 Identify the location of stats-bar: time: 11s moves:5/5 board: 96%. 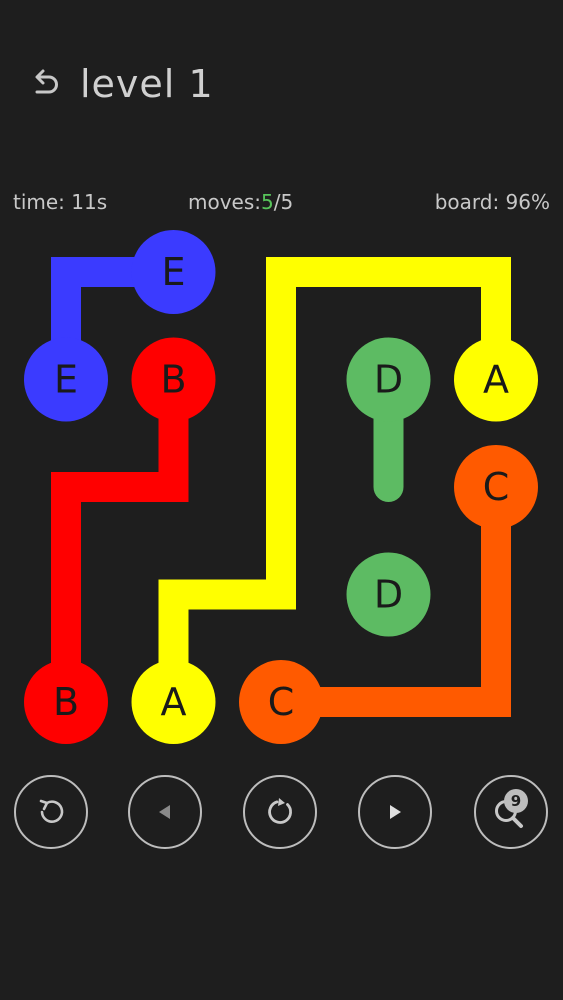
(281, 205).